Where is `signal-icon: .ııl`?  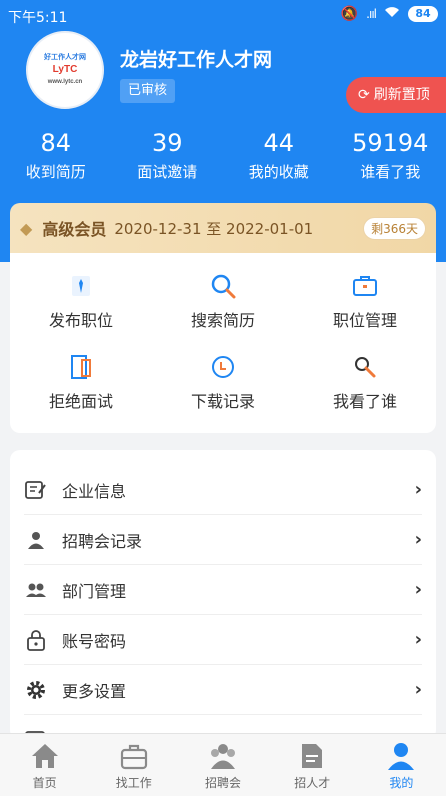 signal-icon: .ııl is located at coordinates (371, 14).